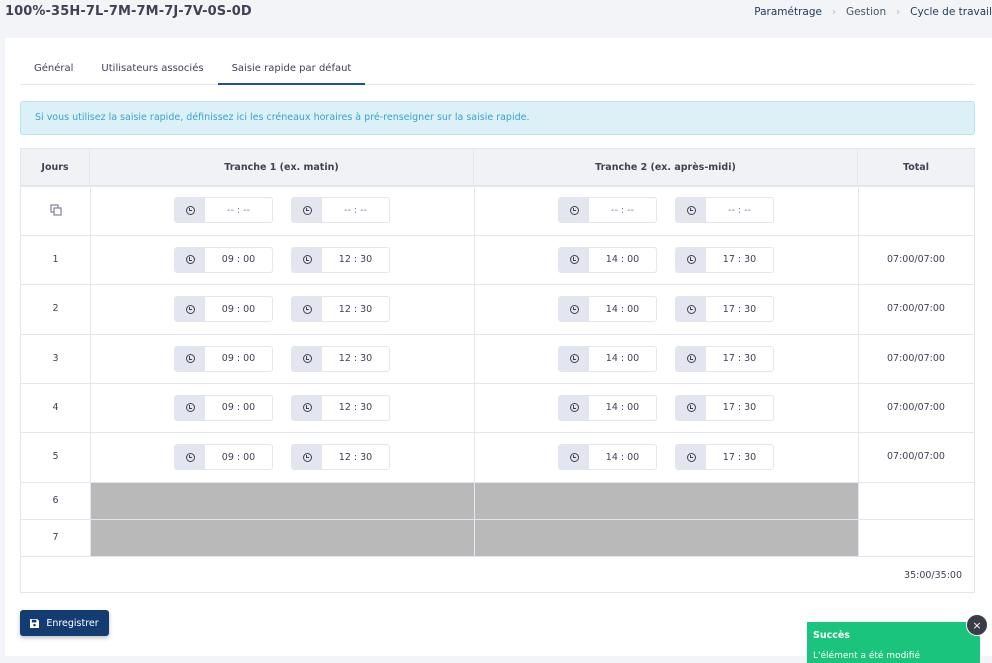 Image resolution: width=992 pixels, height=663 pixels. I want to click on grand-total: 35:00/35:00, so click(933, 575).